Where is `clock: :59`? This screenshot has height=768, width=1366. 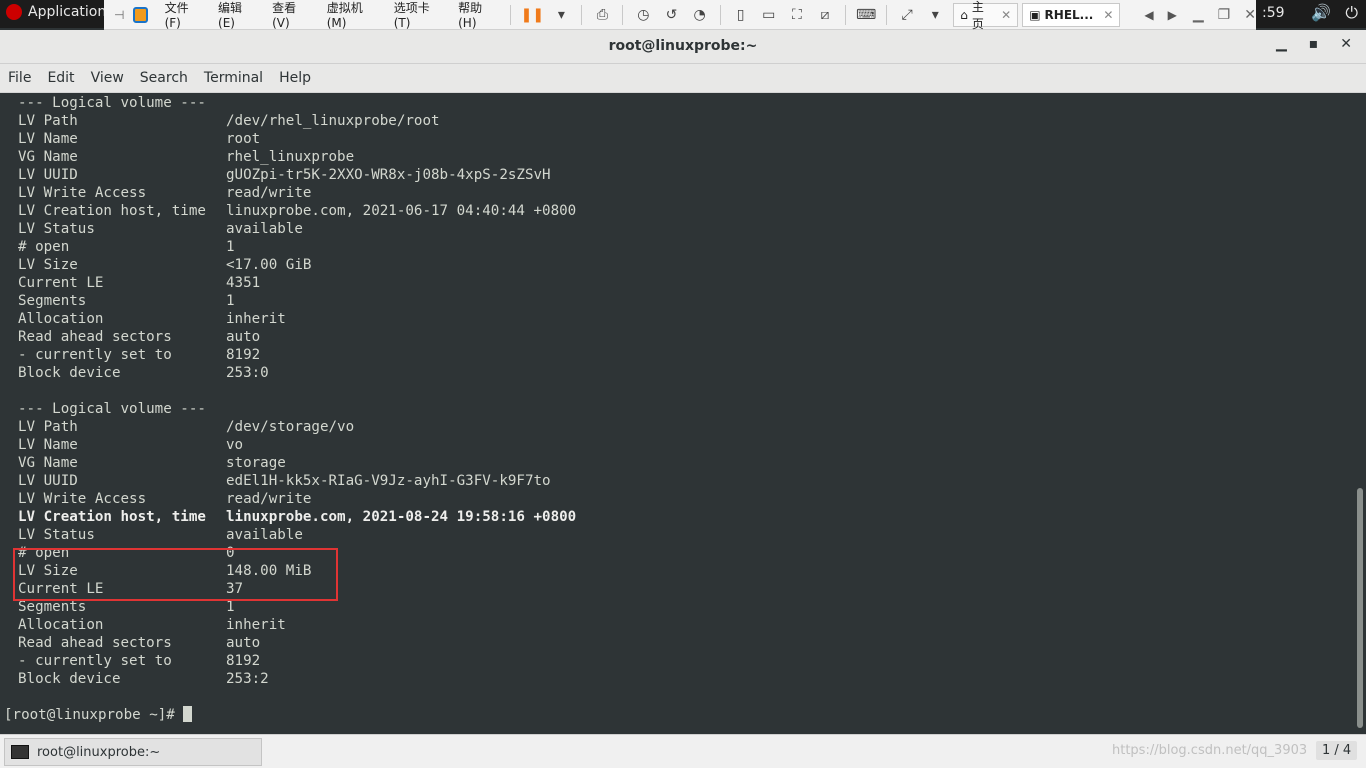
clock: :59 is located at coordinates (1273, 13).